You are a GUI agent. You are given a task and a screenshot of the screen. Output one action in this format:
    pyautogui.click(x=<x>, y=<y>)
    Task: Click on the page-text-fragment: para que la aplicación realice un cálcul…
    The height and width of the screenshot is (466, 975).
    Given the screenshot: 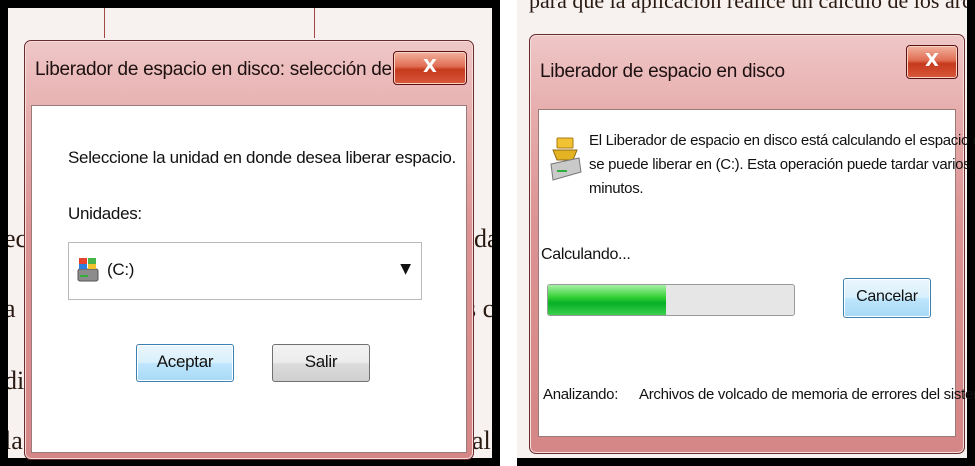 What is the action you would take?
    pyautogui.click(x=748, y=6)
    